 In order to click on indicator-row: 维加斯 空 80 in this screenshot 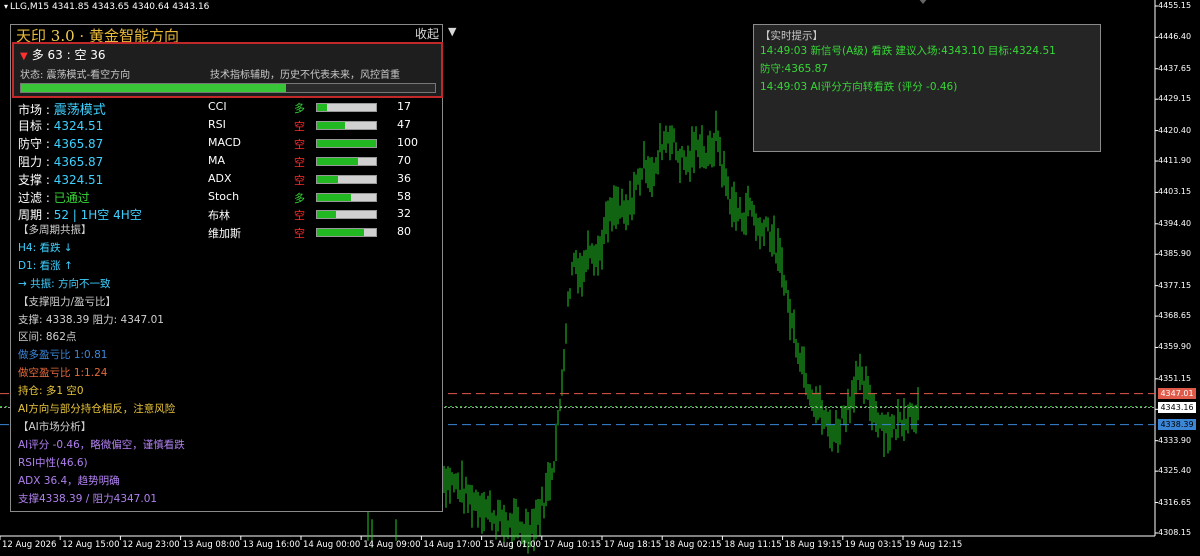, I will do `click(323, 233)`.